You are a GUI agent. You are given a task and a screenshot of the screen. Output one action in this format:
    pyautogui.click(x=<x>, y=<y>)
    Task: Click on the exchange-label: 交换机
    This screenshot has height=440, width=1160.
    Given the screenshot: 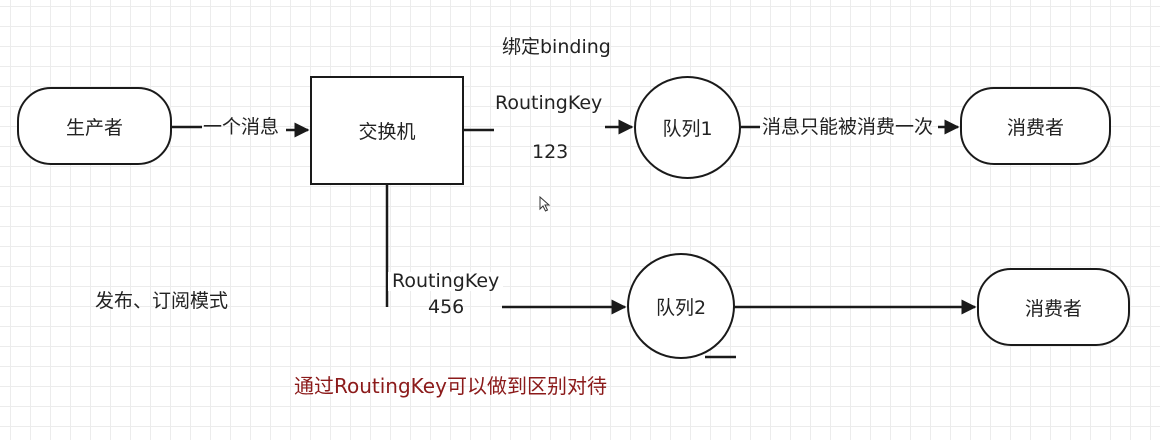 What is the action you would take?
    pyautogui.click(x=387, y=132)
    